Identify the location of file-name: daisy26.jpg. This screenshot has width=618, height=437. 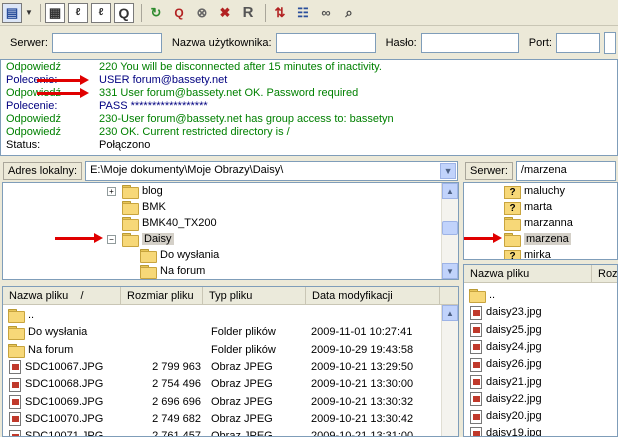
(514, 364).